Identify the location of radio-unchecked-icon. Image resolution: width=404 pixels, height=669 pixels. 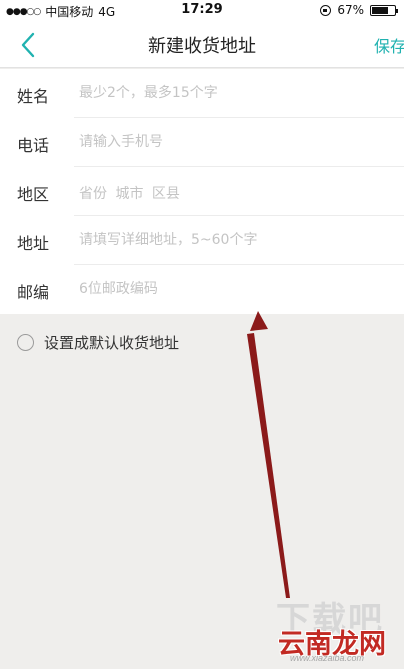
(25, 342).